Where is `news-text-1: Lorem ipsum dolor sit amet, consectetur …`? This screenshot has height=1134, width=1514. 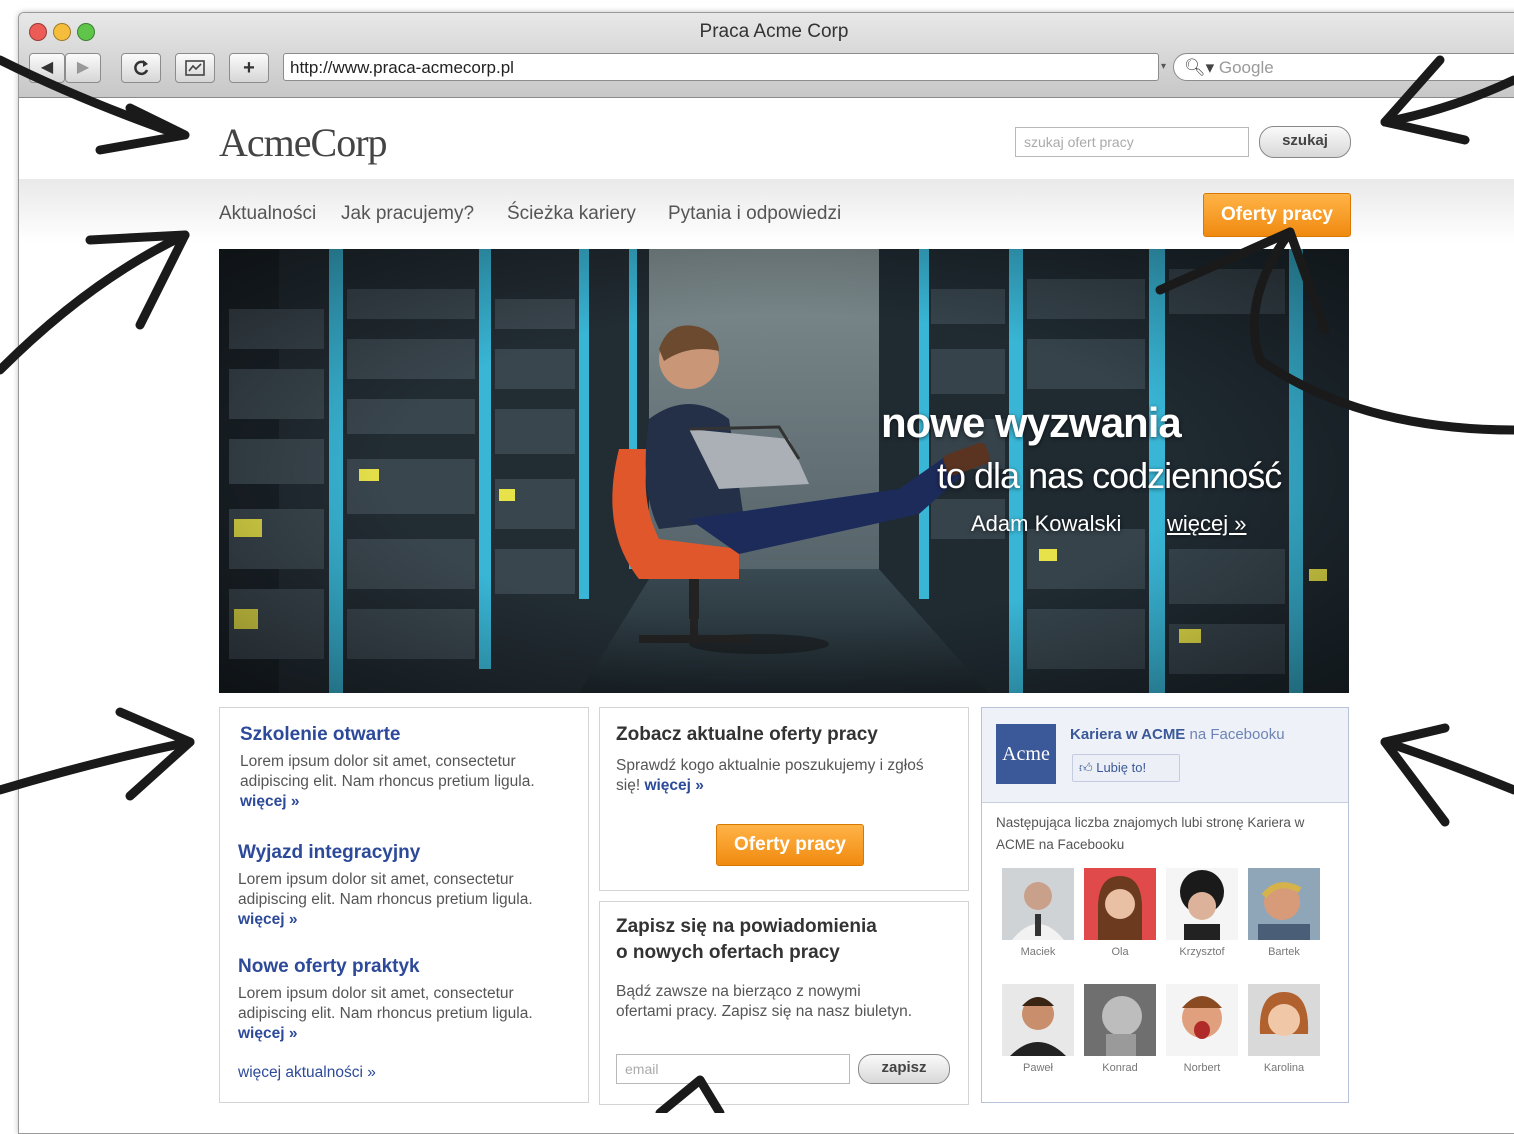 news-text-1: Lorem ipsum dolor sit amet, consectetur … is located at coordinates (410, 782).